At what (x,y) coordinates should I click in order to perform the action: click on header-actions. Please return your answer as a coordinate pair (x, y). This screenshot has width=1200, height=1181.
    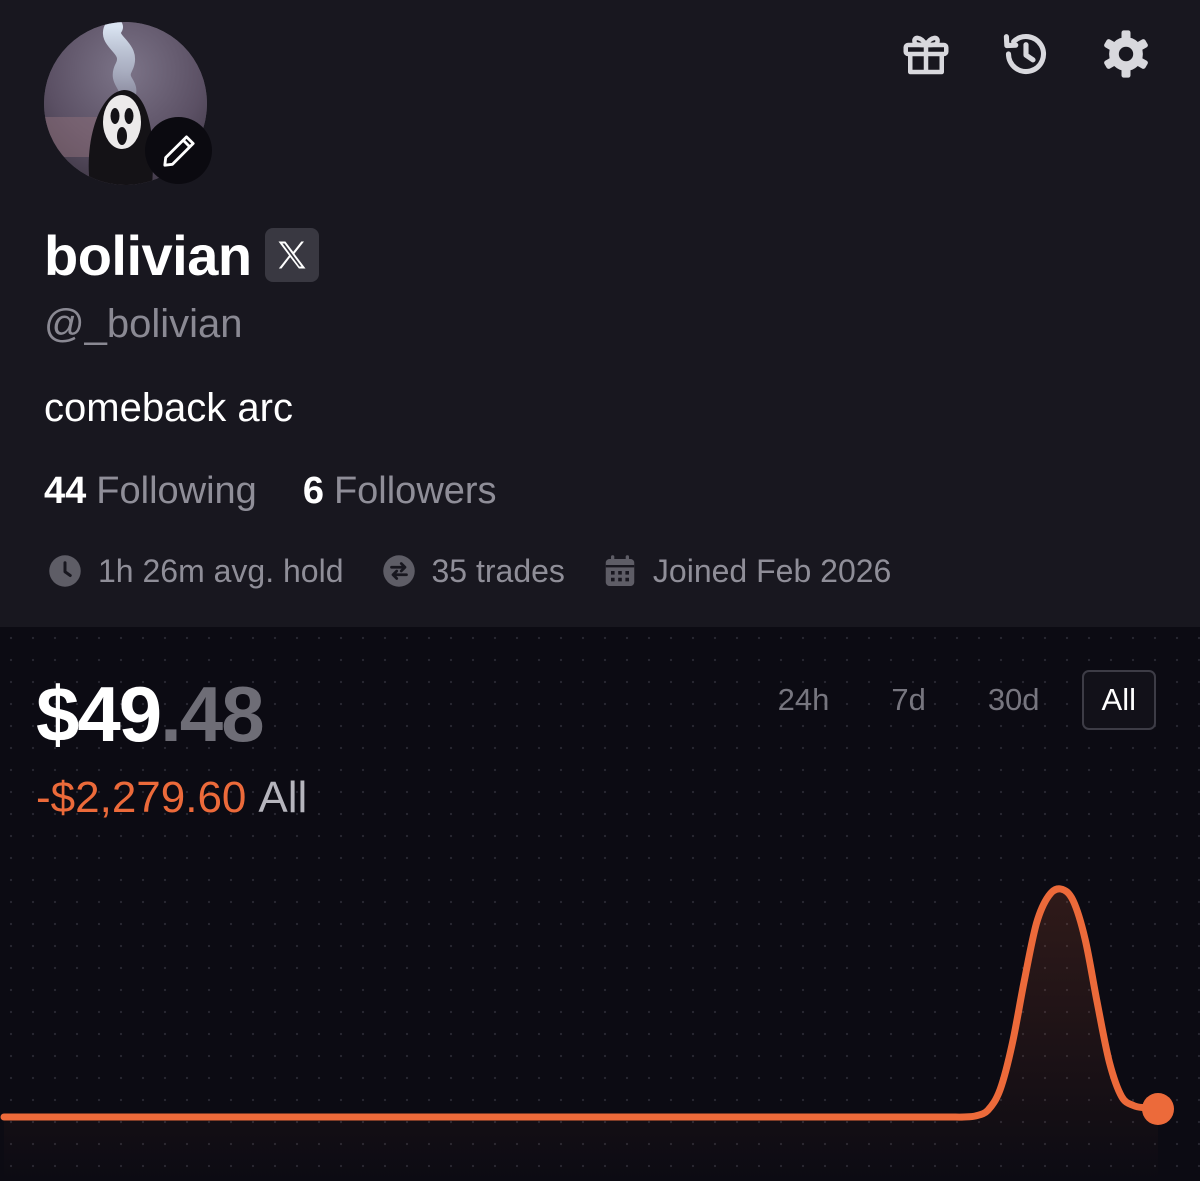
    Looking at the image, I should click on (1026, 54).